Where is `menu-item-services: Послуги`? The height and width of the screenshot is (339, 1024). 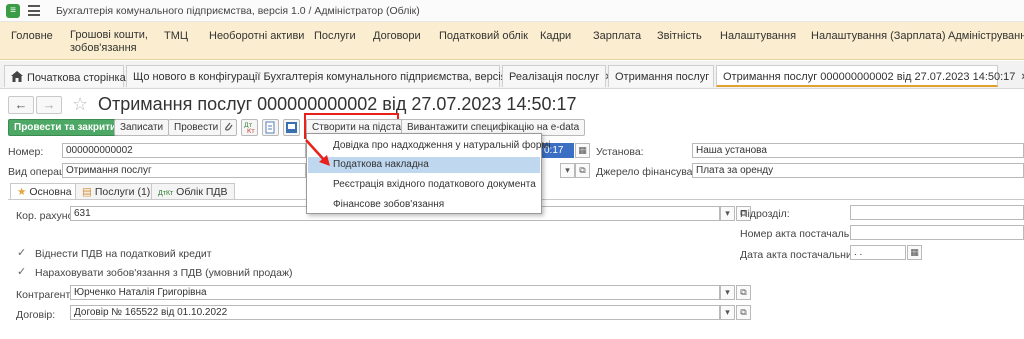
menu-item-services: Послуги is located at coordinates (335, 36).